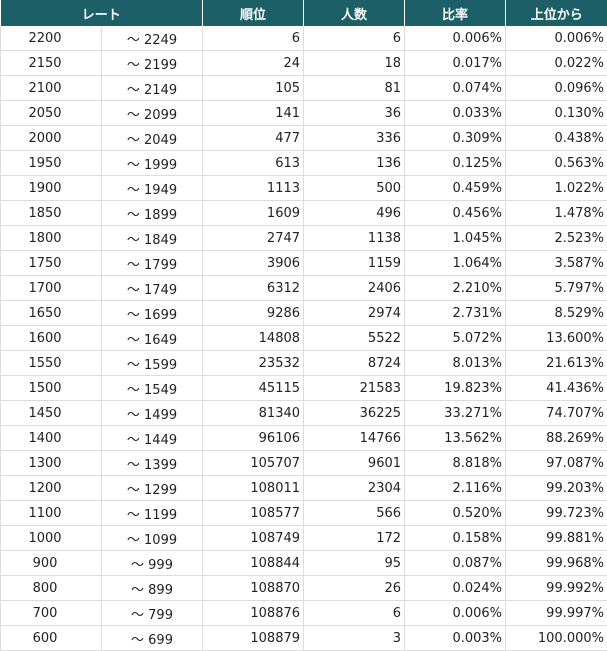 The width and height of the screenshot is (607, 651). Describe the element at coordinates (354, 413) in the screenshot. I see `count-cell: 36225` at that location.